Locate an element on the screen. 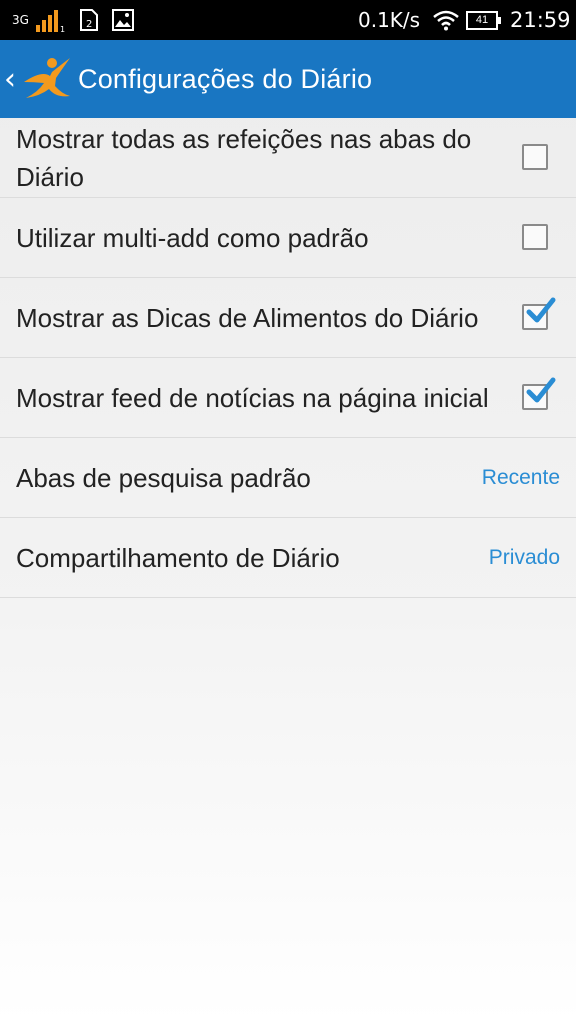 This screenshot has width=576, height=1024. sim-icon: 2 is located at coordinates (89, 20).